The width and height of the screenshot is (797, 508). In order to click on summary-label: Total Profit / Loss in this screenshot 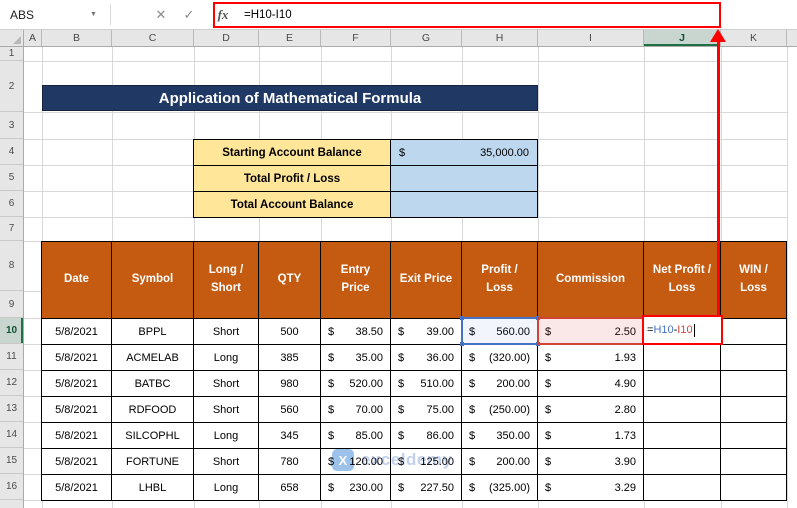, I will do `click(292, 179)`.